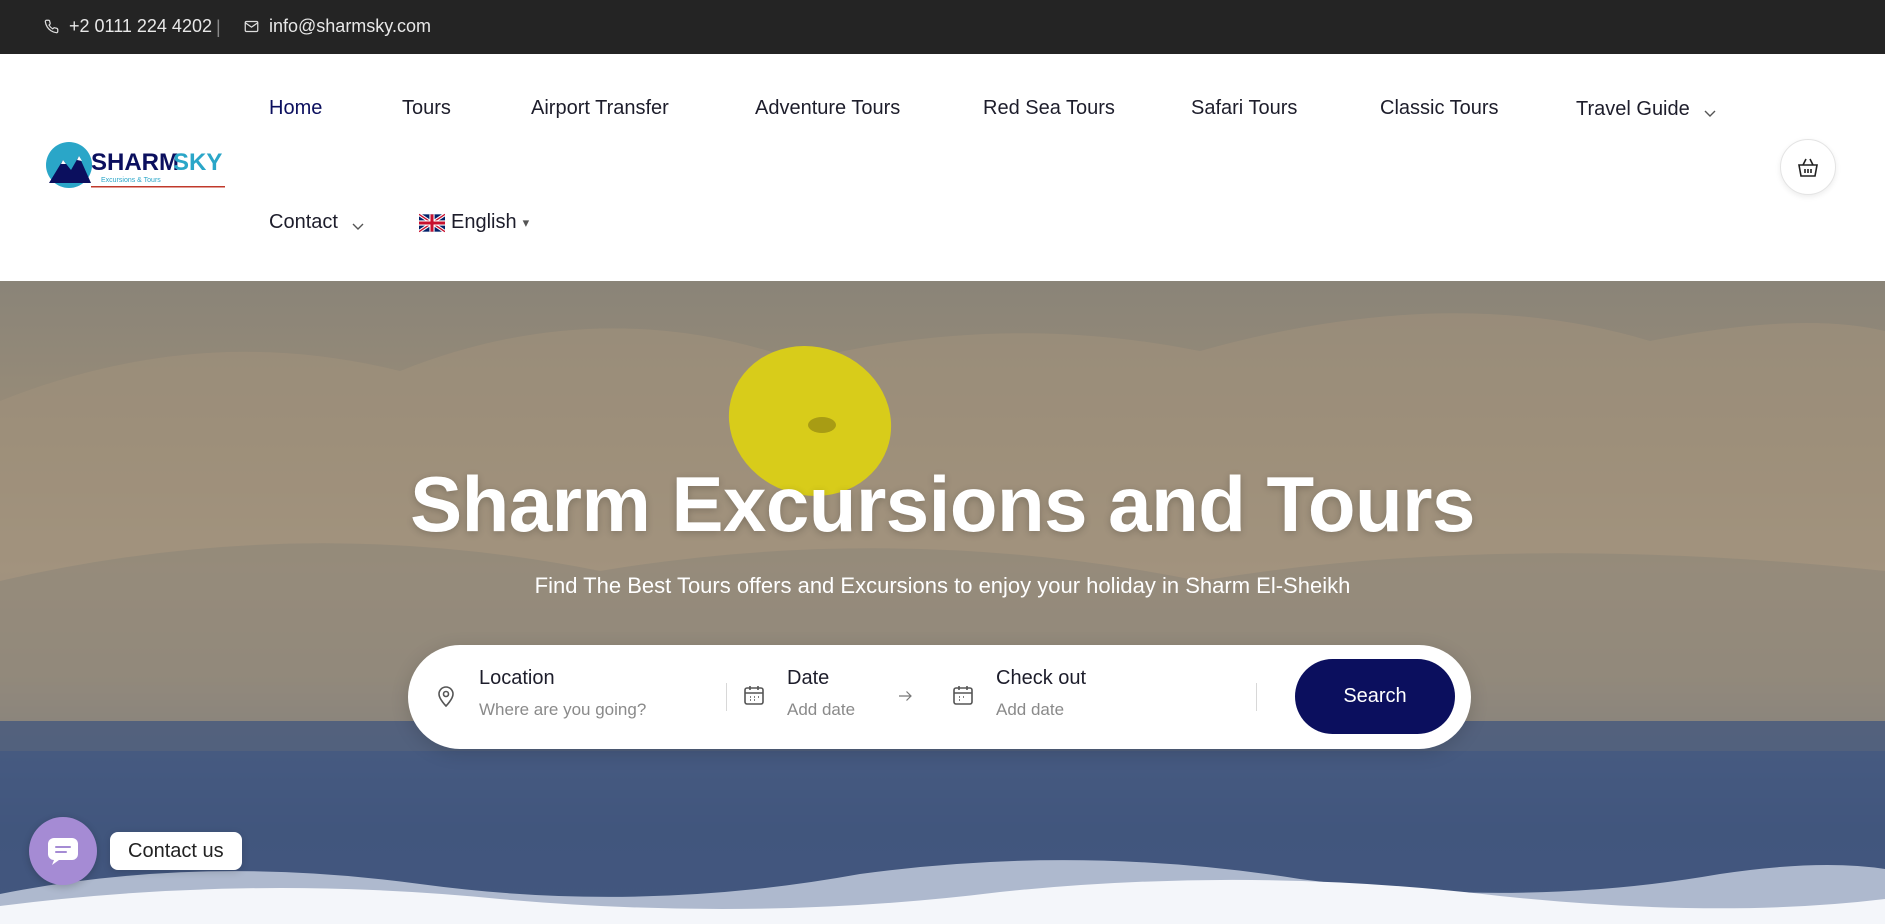 The image size is (1885, 924). Describe the element at coordinates (905, 696) in the screenshot. I see `arrow-right-icon` at that location.